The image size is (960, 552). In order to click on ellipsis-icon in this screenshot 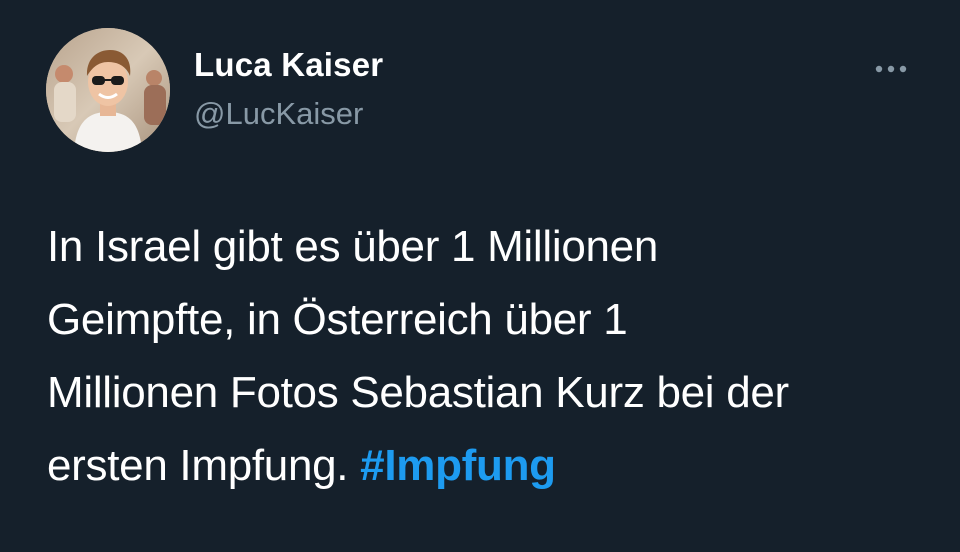, I will do `click(891, 69)`.